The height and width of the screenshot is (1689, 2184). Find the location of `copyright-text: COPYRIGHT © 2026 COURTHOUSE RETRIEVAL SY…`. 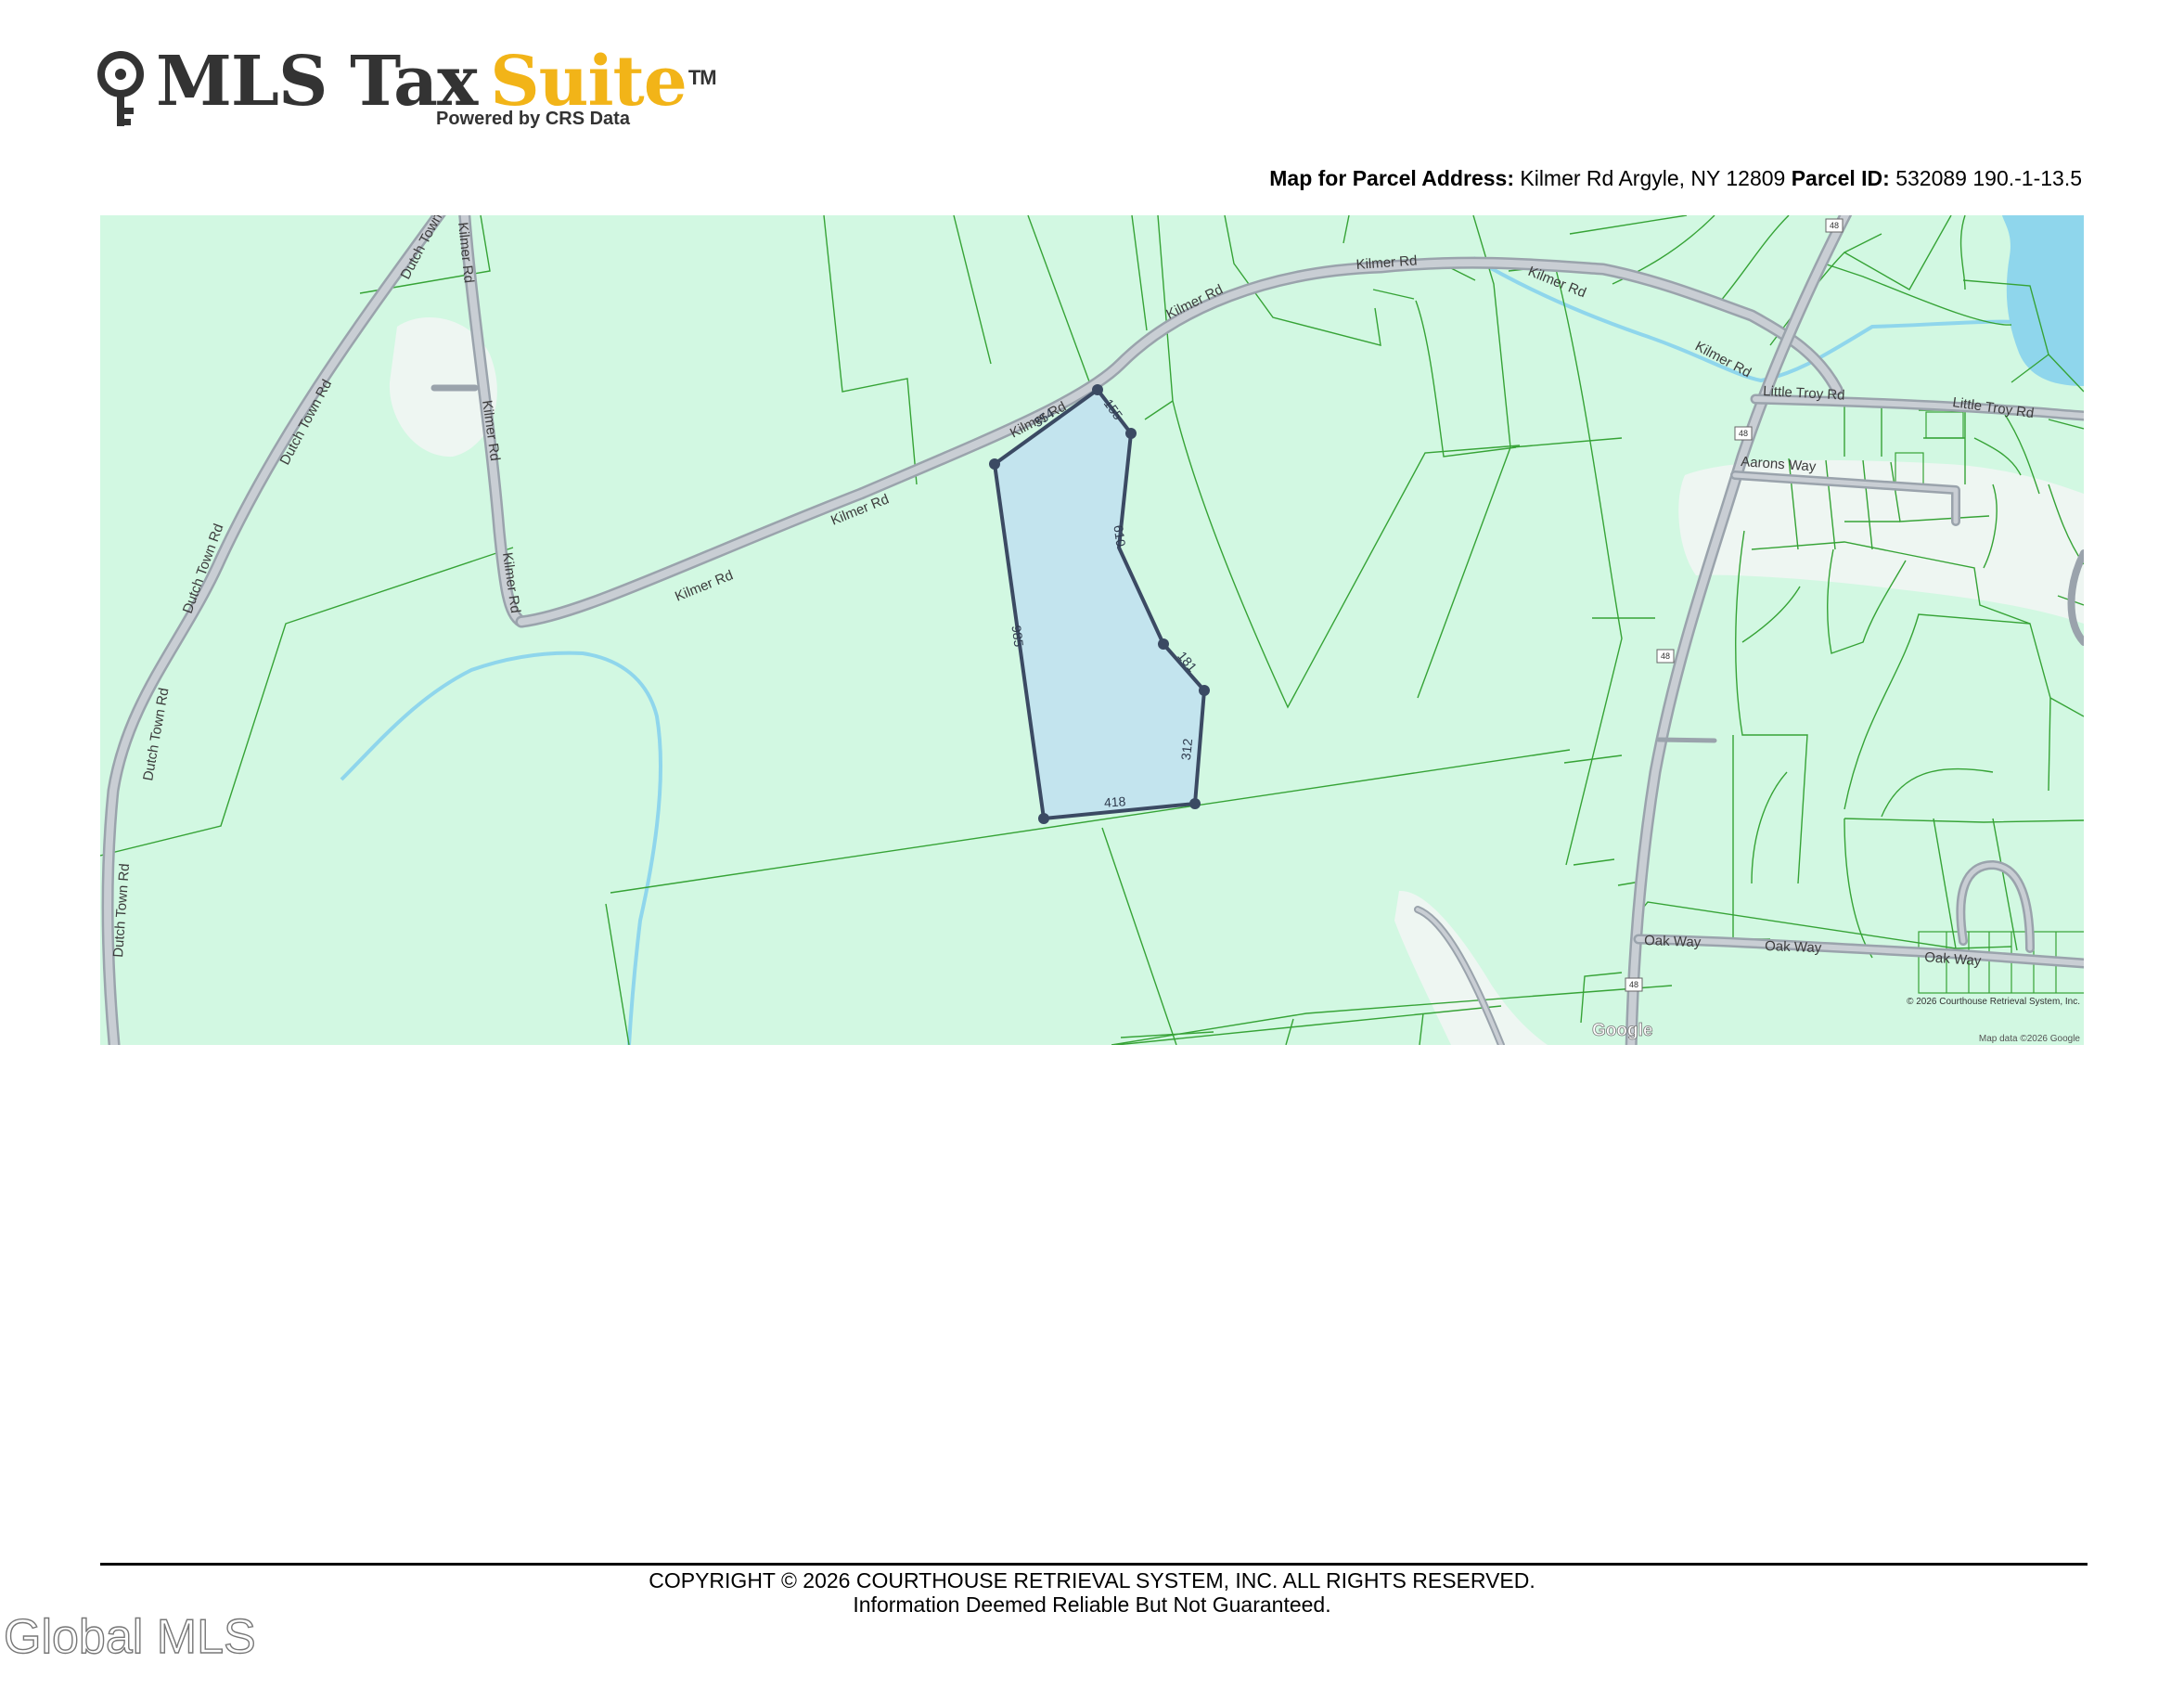

copyright-text: COPYRIGHT © 2026 COURTHOUSE RETRIEVAL SY… is located at coordinates (1092, 1580).